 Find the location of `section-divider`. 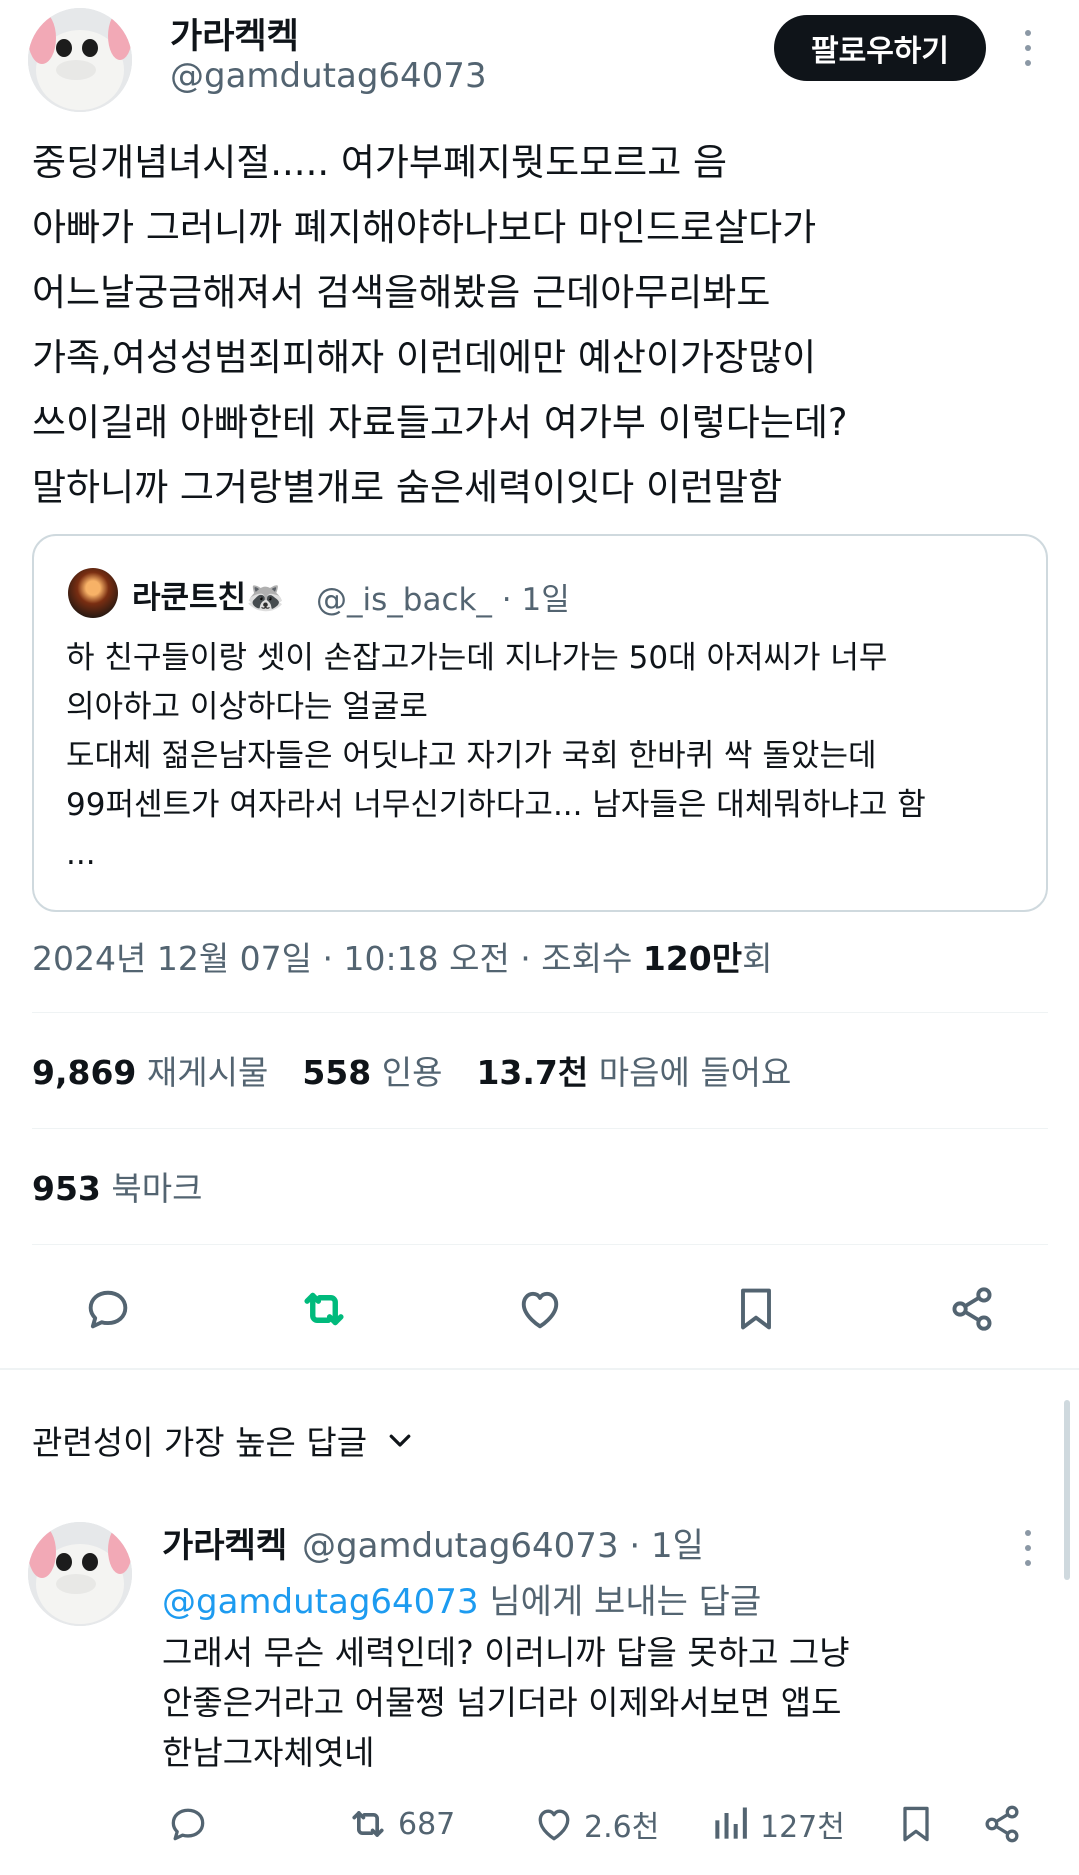

section-divider is located at coordinates (539, 1369).